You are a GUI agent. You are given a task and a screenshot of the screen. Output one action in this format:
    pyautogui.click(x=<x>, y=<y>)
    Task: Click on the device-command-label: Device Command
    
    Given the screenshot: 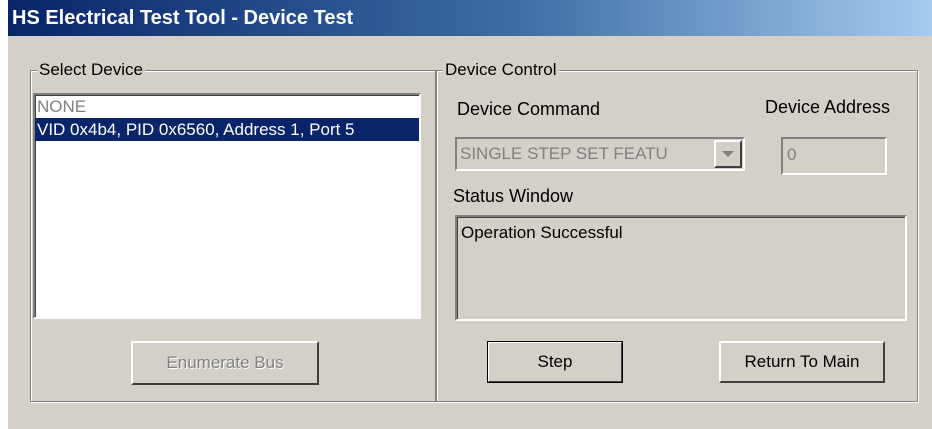 What is the action you would take?
    pyautogui.click(x=529, y=109)
    